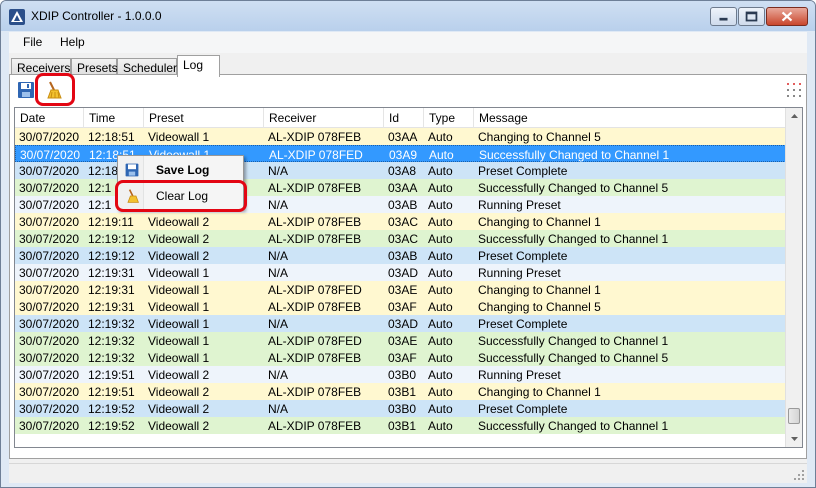 This screenshot has height=488, width=816. I want to click on context-item-save-log: Save Log, so click(180, 170).